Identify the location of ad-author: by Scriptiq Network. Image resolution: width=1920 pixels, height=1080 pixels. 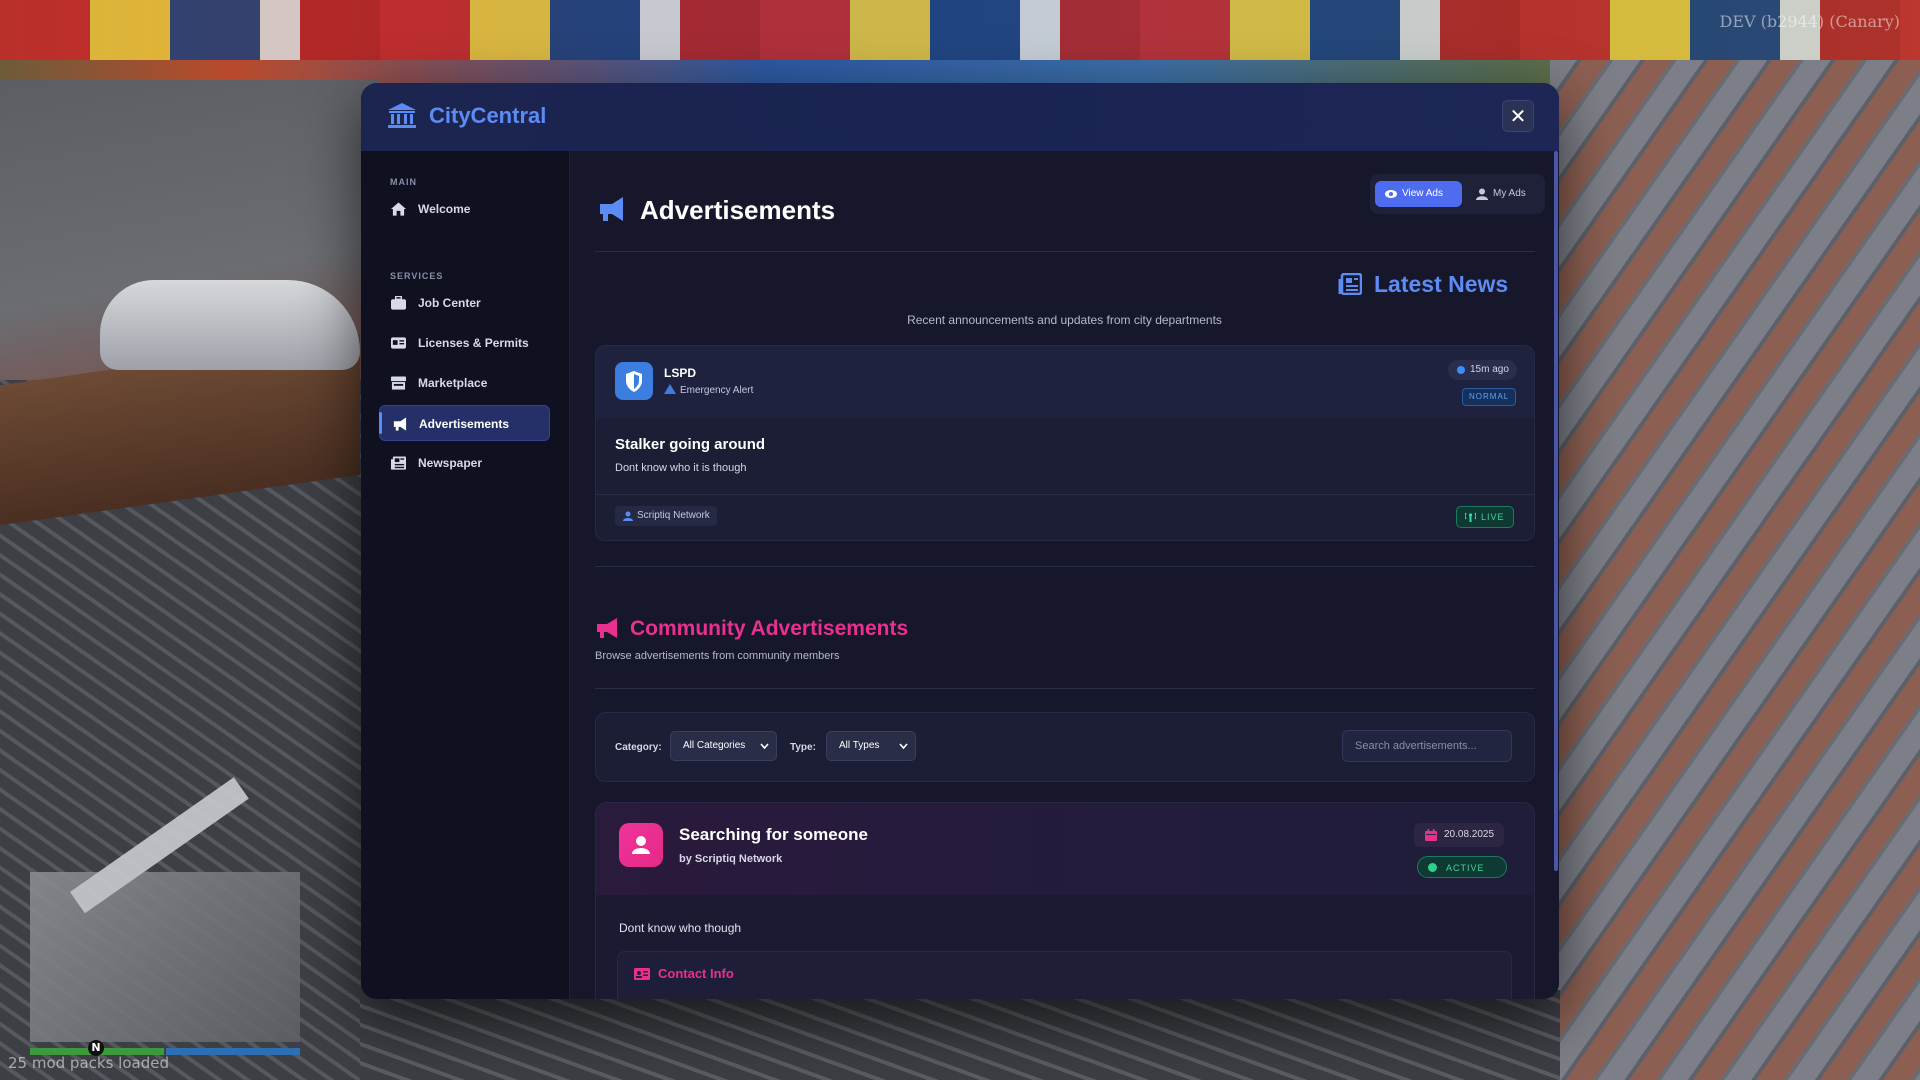
(731, 859).